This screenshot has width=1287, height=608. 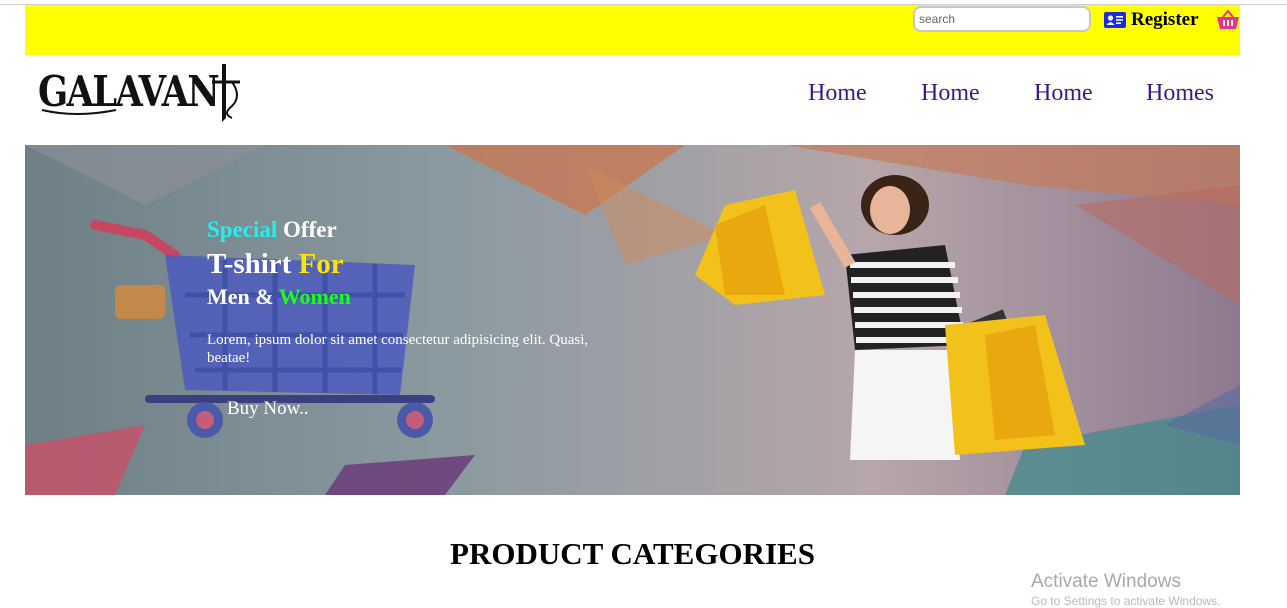 What do you see at coordinates (1180, 93) in the screenshot?
I see `nav-homes: Homes` at bounding box center [1180, 93].